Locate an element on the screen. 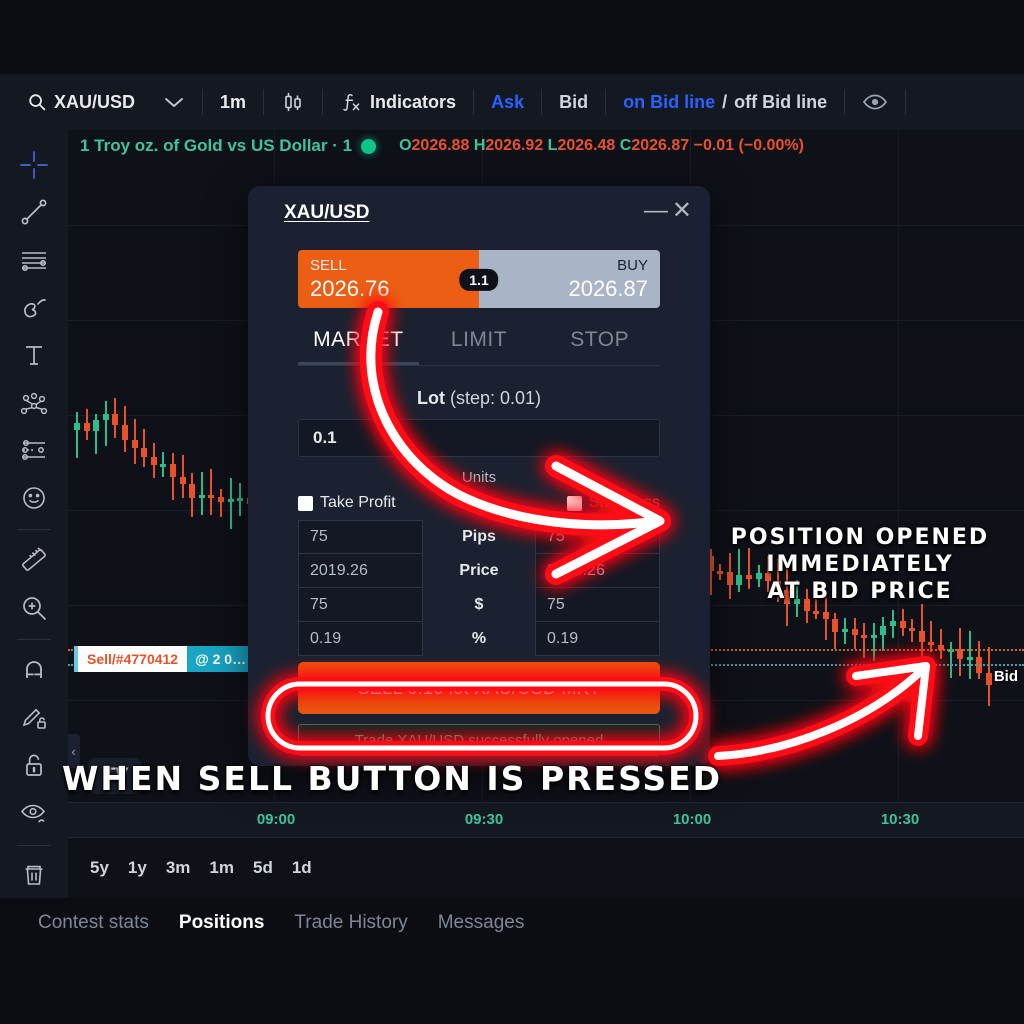 The image size is (1024, 1024). tab-contest-stats: Contest stats is located at coordinates (93, 923).